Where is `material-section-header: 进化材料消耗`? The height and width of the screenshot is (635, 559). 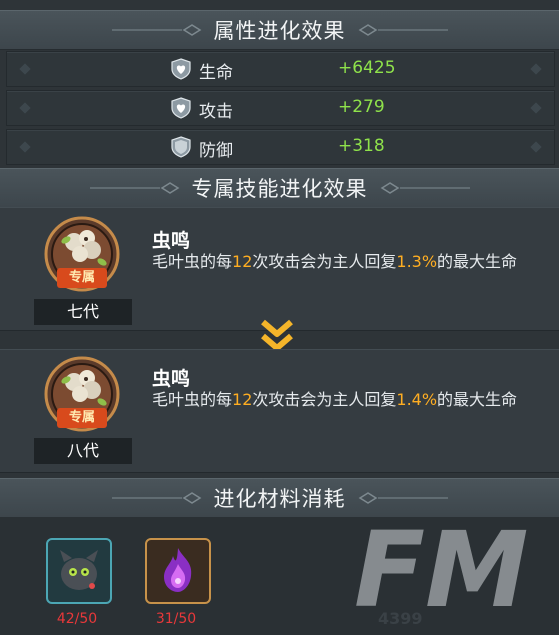
material-section-header: 进化材料消耗 is located at coordinates (279, 498).